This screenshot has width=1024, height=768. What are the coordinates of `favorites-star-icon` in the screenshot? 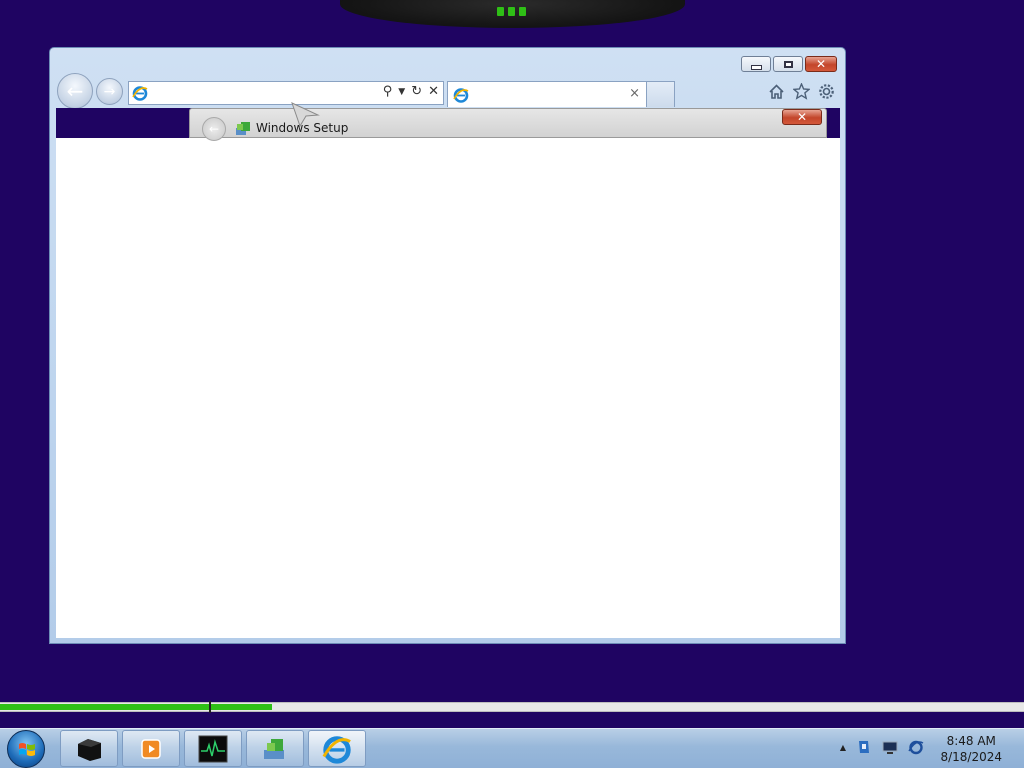 It's located at (801, 91).